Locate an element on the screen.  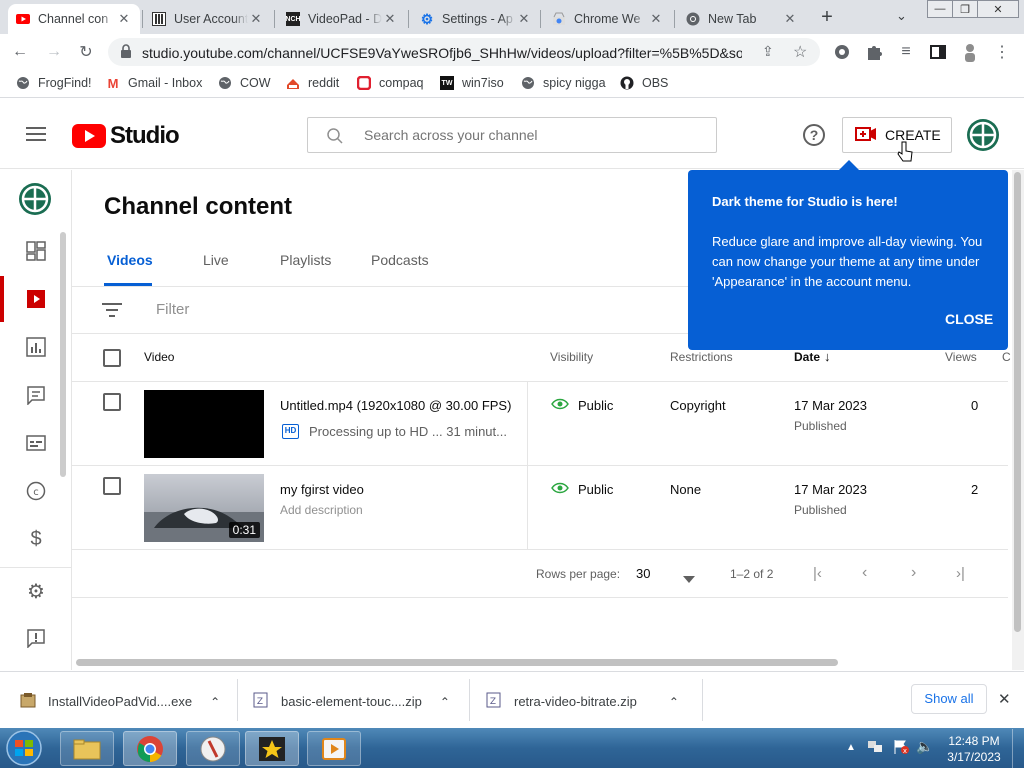
tab-user-account: User Account ✕ is located at coordinates (208, 19).